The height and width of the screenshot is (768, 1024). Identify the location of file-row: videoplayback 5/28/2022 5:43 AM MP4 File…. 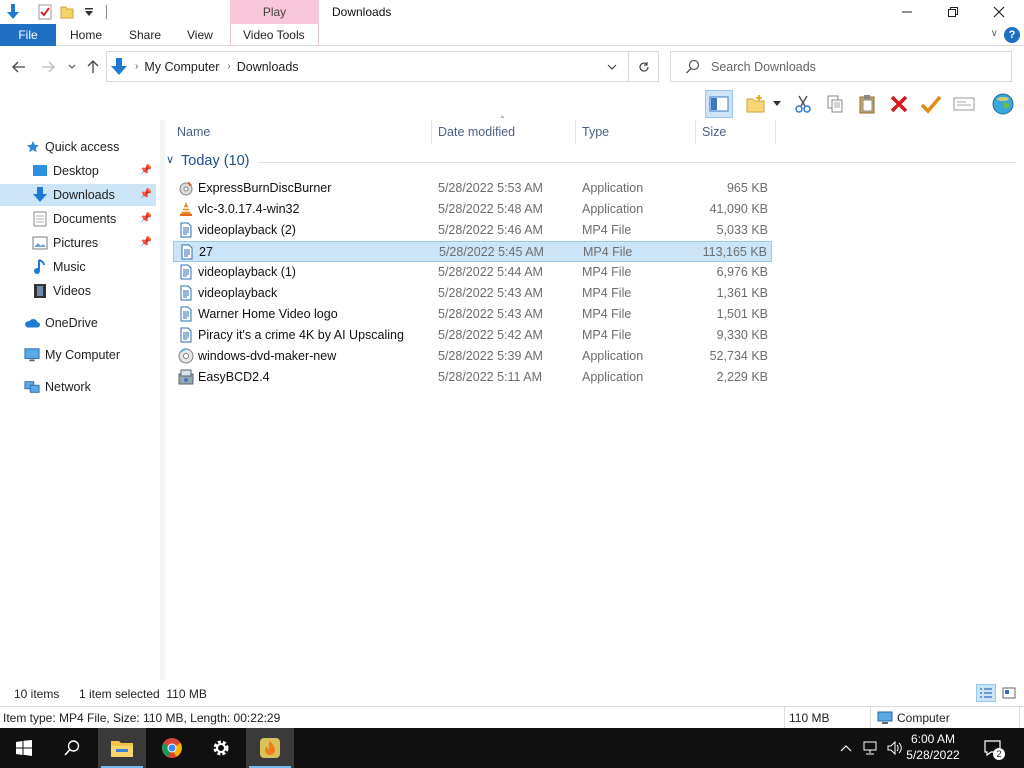
(472, 293).